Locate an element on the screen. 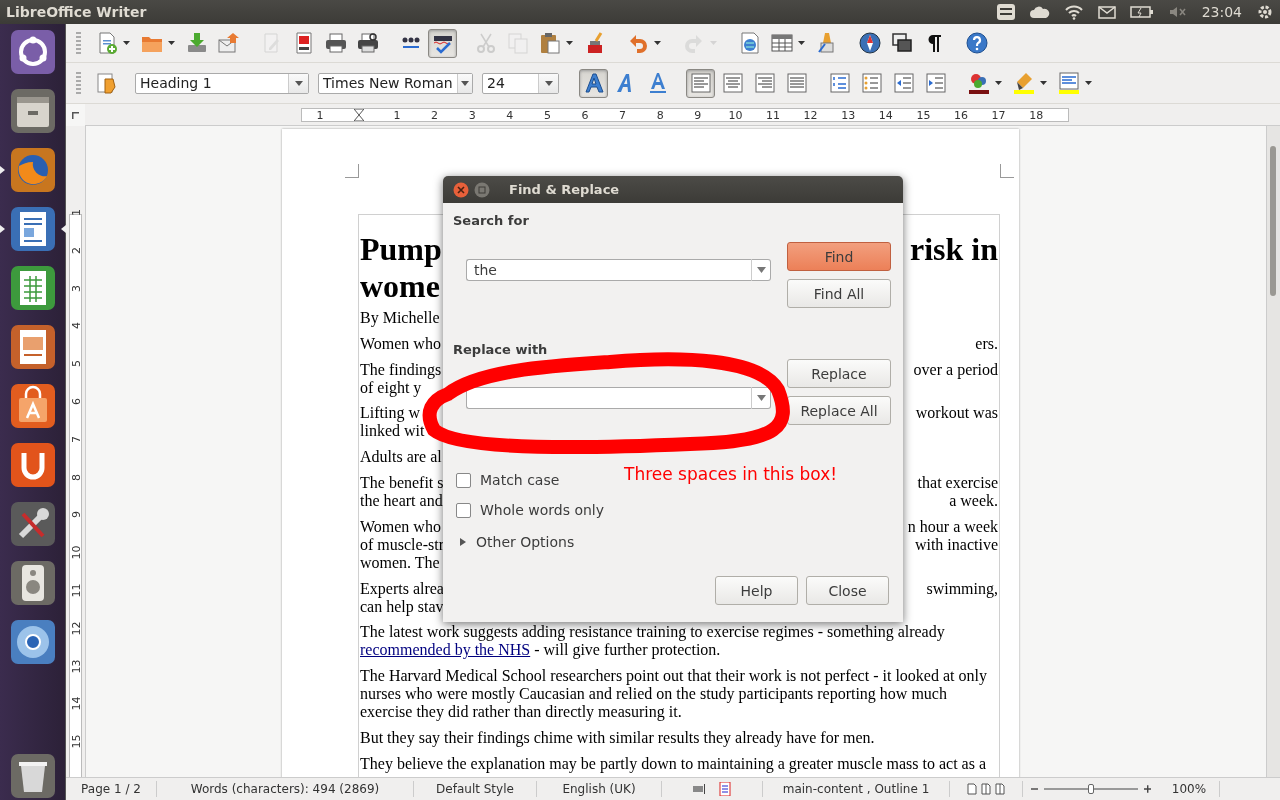 The height and width of the screenshot is (800, 1280). body-text: The findings is located at coordinates (401, 369).